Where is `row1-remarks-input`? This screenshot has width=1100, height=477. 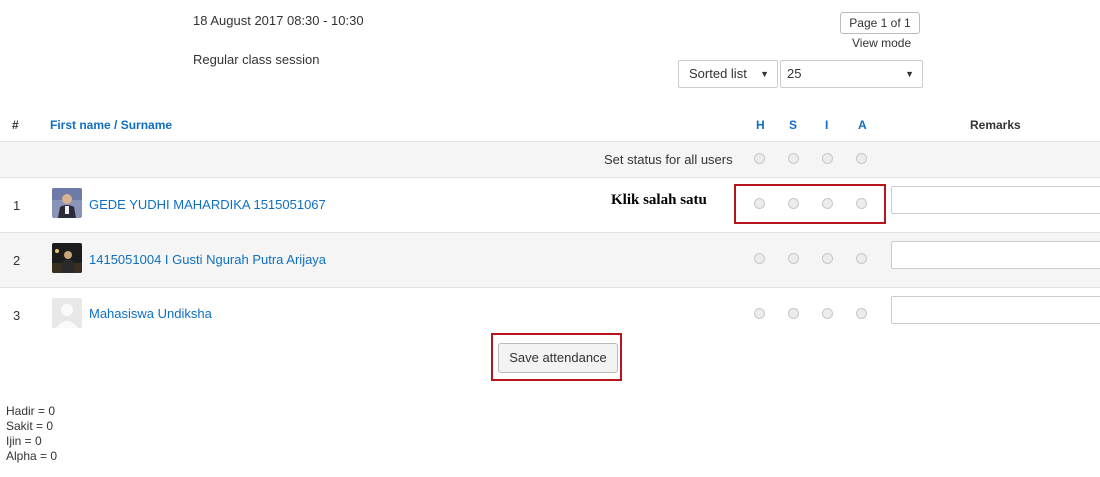
row1-remarks-input is located at coordinates (995, 200).